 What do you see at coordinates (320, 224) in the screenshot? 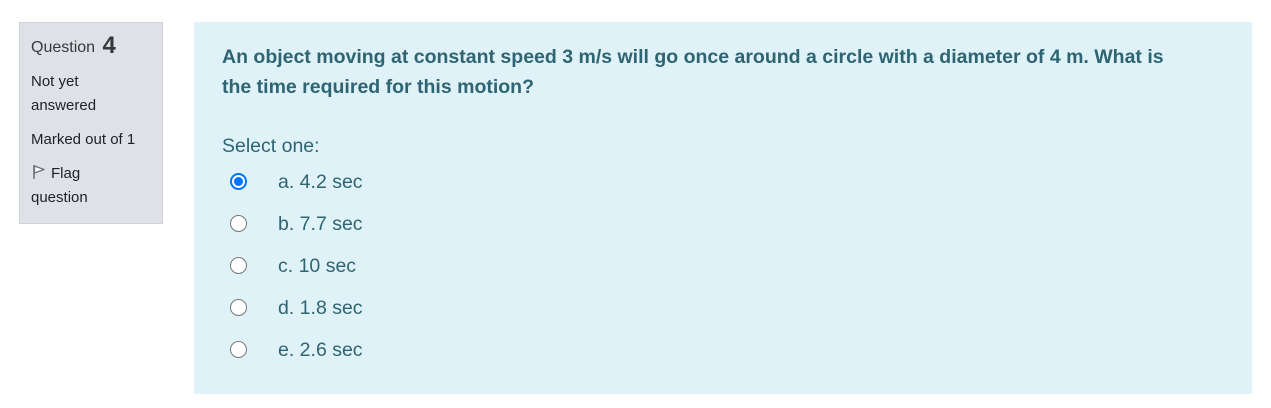
I see `answer-label-b: b. 7.7 sec` at bounding box center [320, 224].